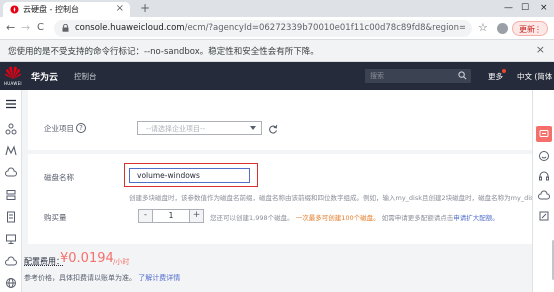 Image resolution: width=554 pixels, height=292 pixels. I want to click on quantity-stepper: - 1 +, so click(171, 216).